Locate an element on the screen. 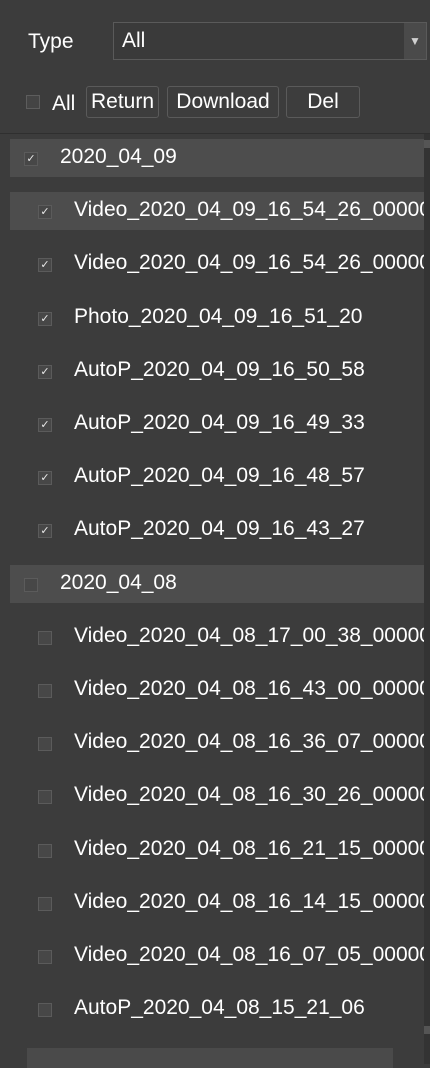 The width and height of the screenshot is (441, 1068). file-row: ✓ Photo_2020_04_09_16_51_20 is located at coordinates (217, 318).